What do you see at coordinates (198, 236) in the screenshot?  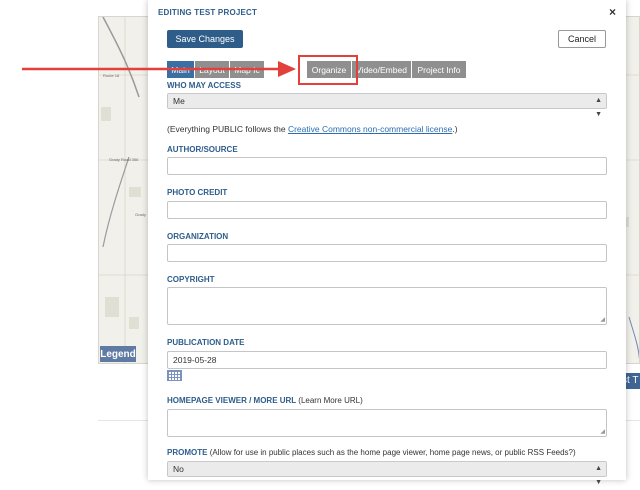 I see `organization-label: ORGANIZATION` at bounding box center [198, 236].